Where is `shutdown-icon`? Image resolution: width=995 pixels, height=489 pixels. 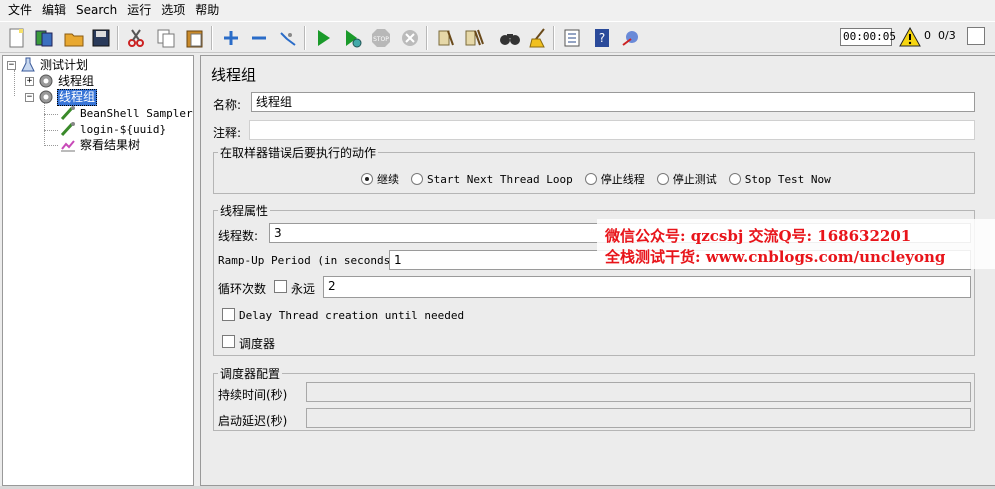 shutdown-icon is located at coordinates (409, 37).